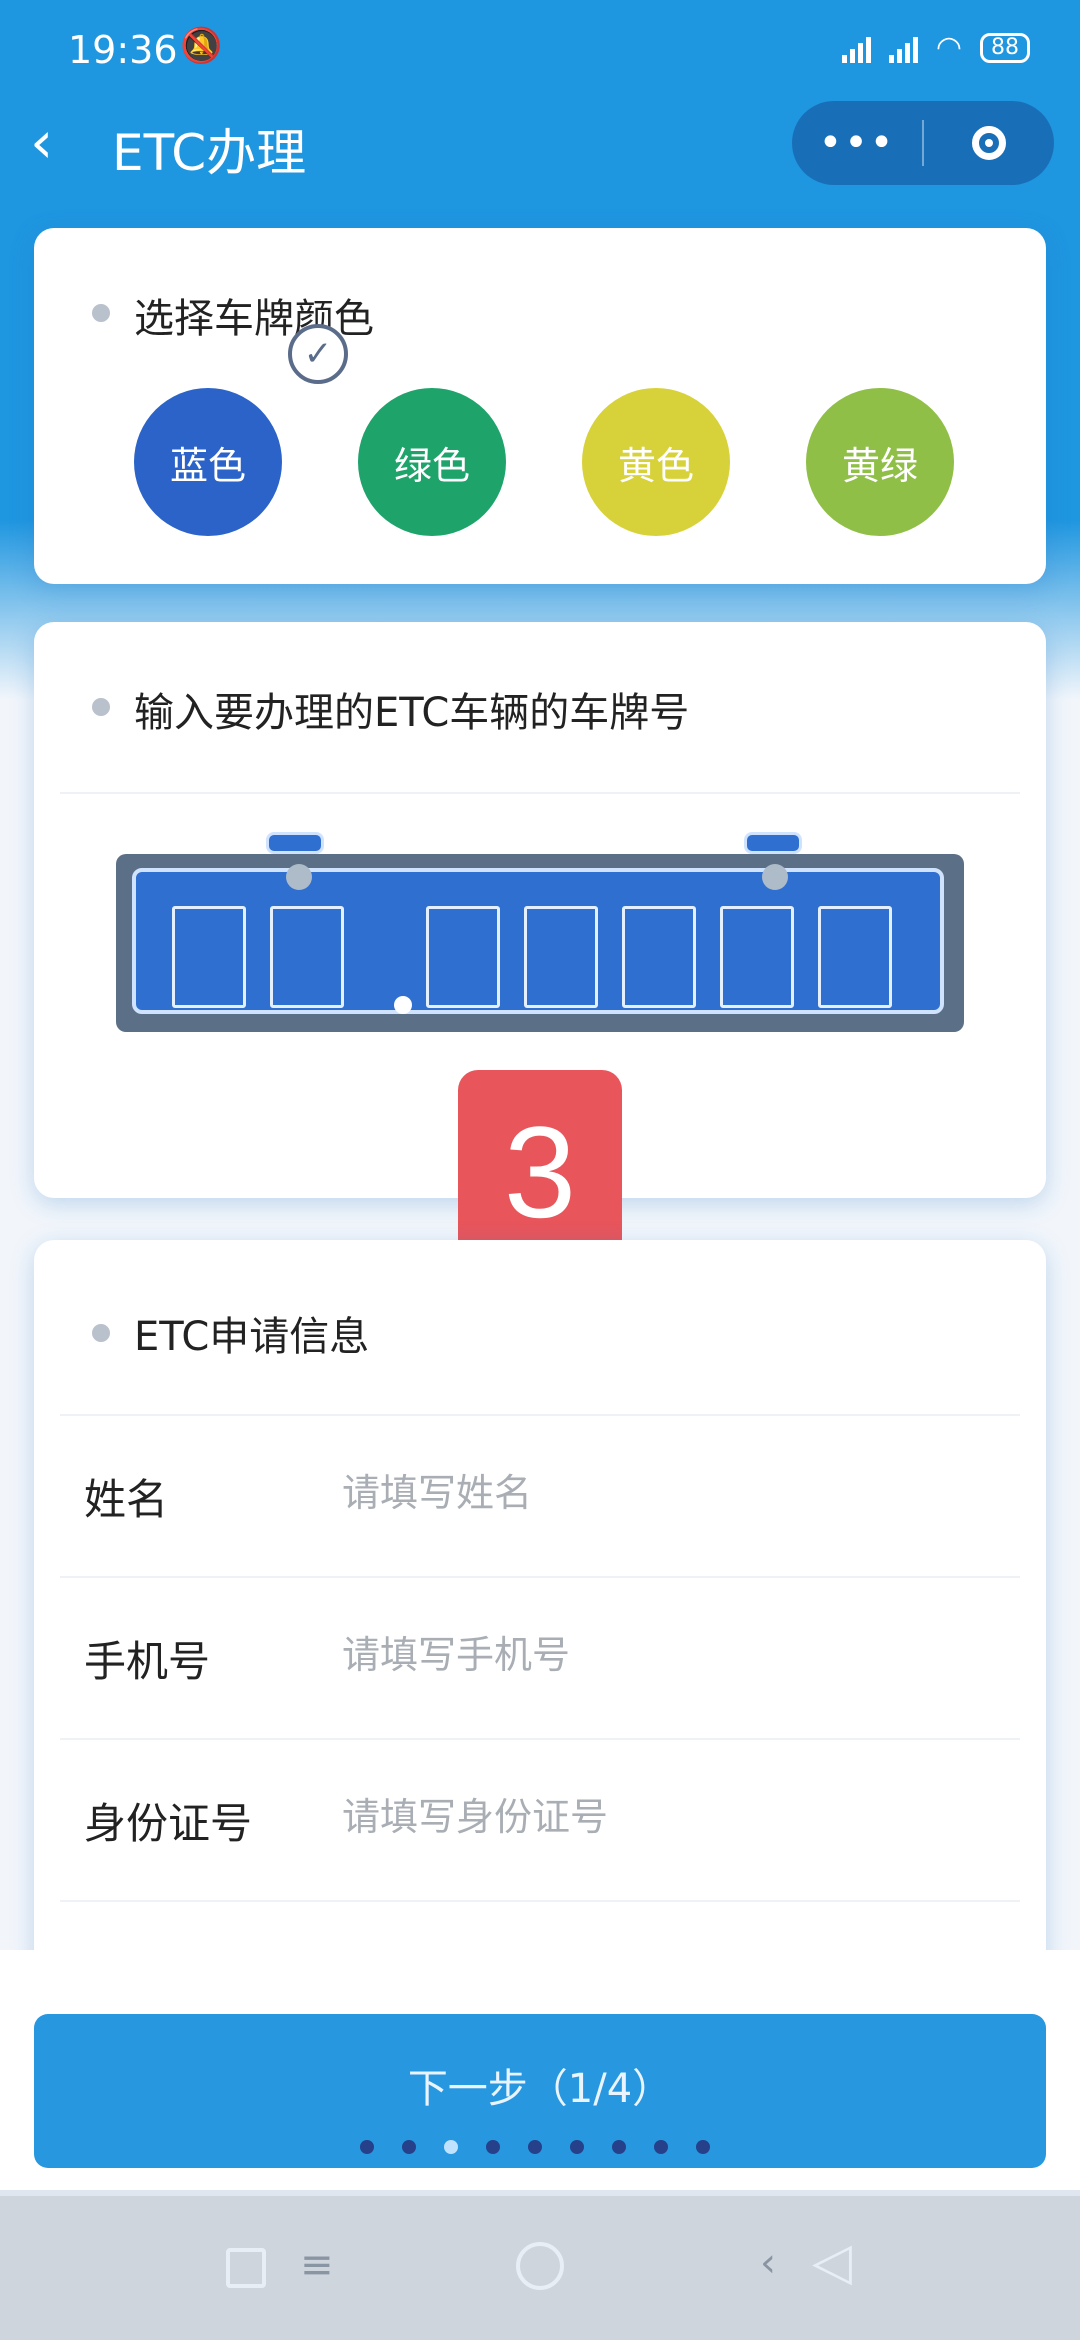 The width and height of the screenshot is (1080, 2340). I want to click on check-icon: ✓, so click(318, 354).